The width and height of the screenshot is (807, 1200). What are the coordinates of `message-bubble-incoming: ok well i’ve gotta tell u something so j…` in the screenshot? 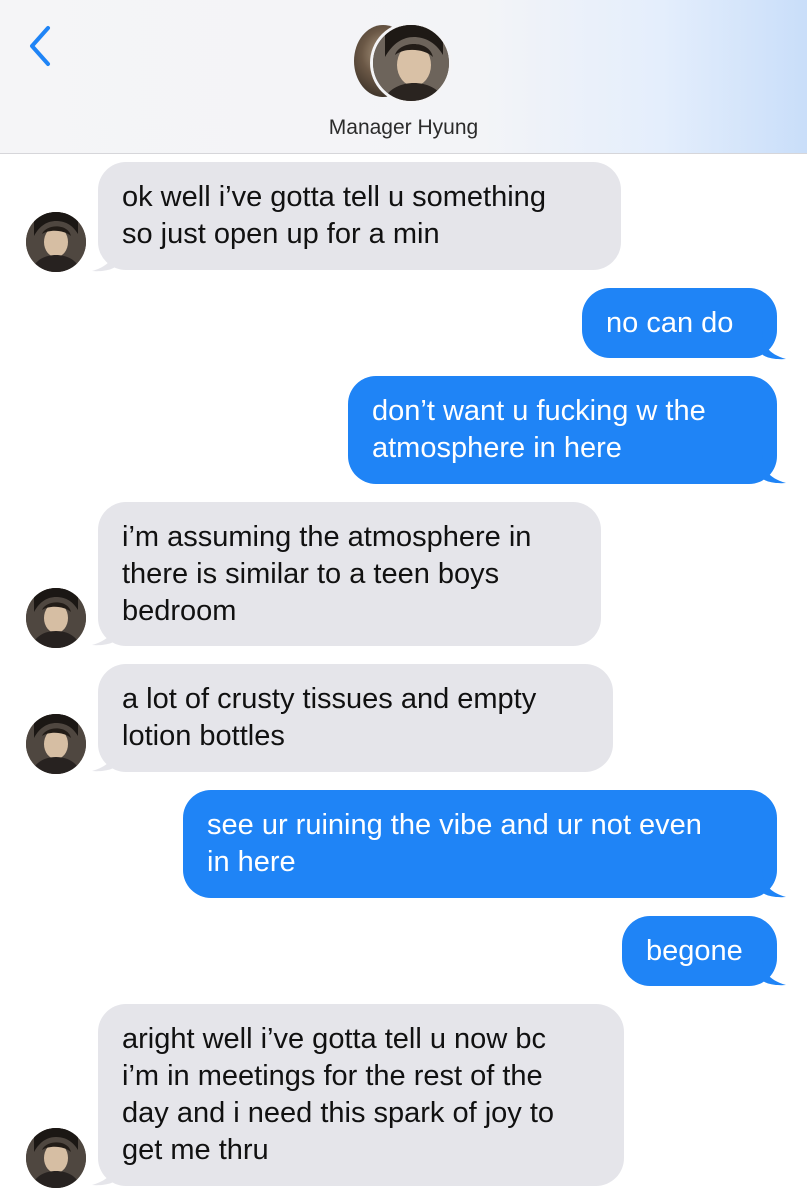 It's located at (359, 216).